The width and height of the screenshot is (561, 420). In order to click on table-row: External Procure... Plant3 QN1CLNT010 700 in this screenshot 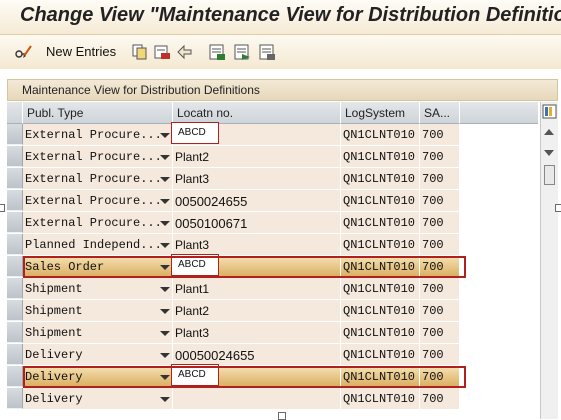, I will do `click(272, 179)`.